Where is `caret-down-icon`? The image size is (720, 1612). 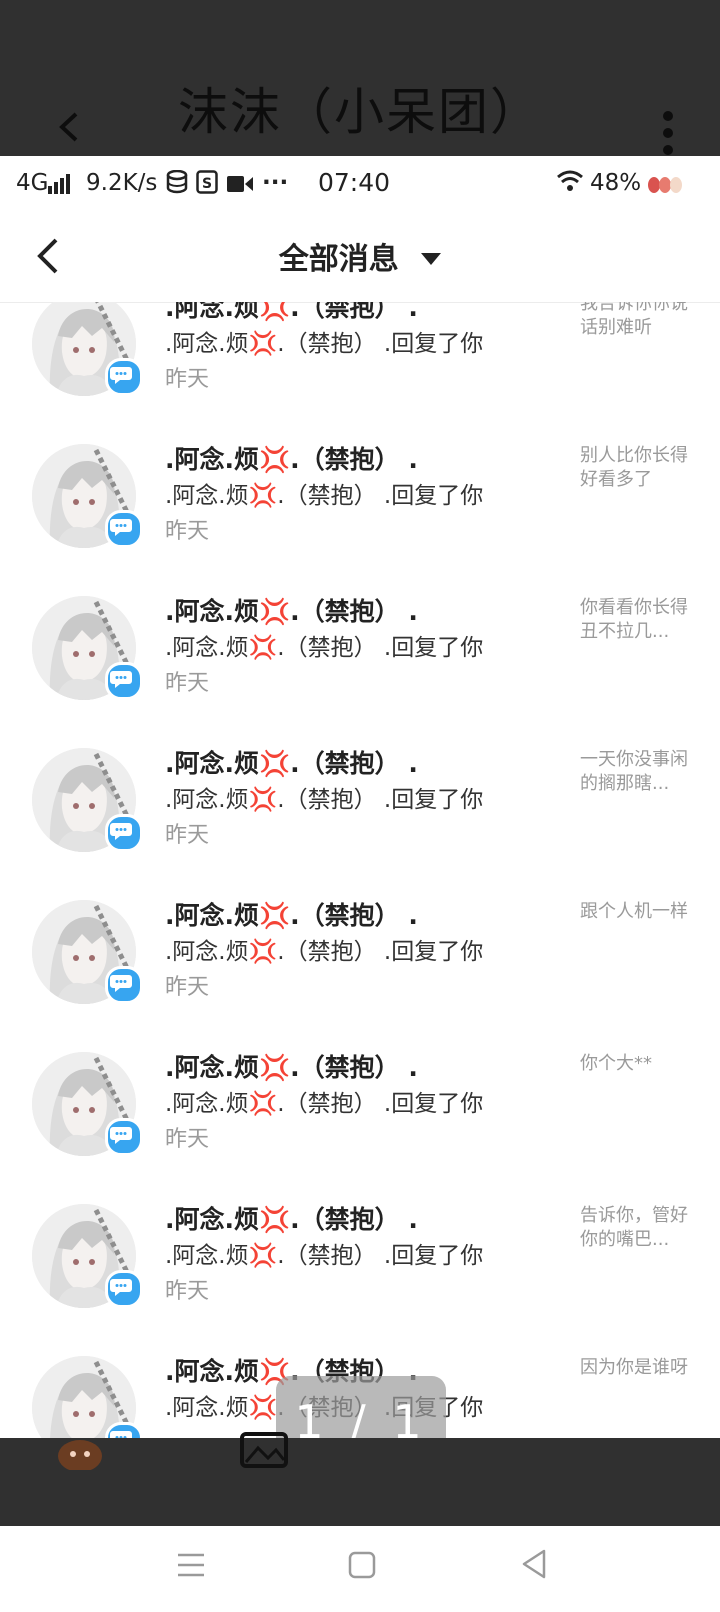
caret-down-icon is located at coordinates (431, 256).